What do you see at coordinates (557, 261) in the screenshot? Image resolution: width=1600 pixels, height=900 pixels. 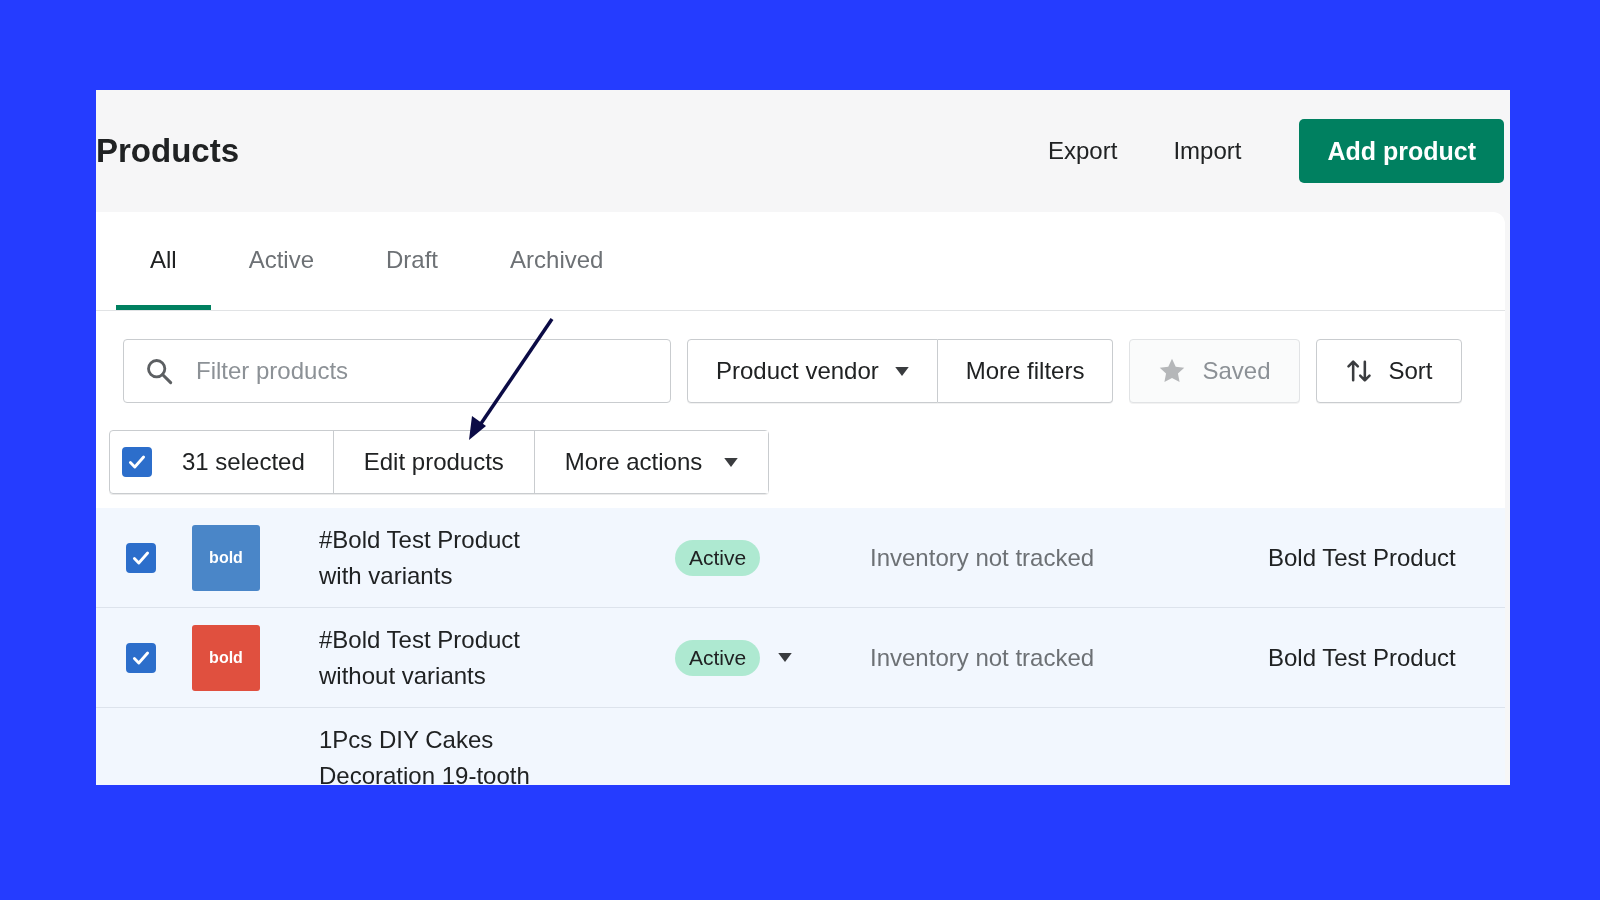 I see `tab: Archived` at bounding box center [557, 261].